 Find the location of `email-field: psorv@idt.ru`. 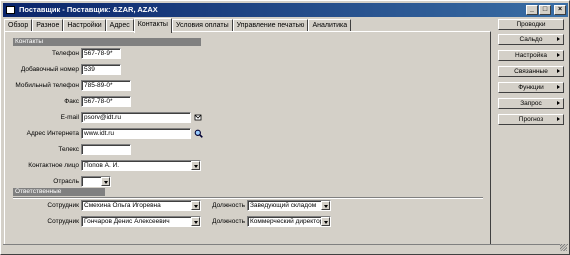

email-field: psorv@idt.ru is located at coordinates (136, 117).